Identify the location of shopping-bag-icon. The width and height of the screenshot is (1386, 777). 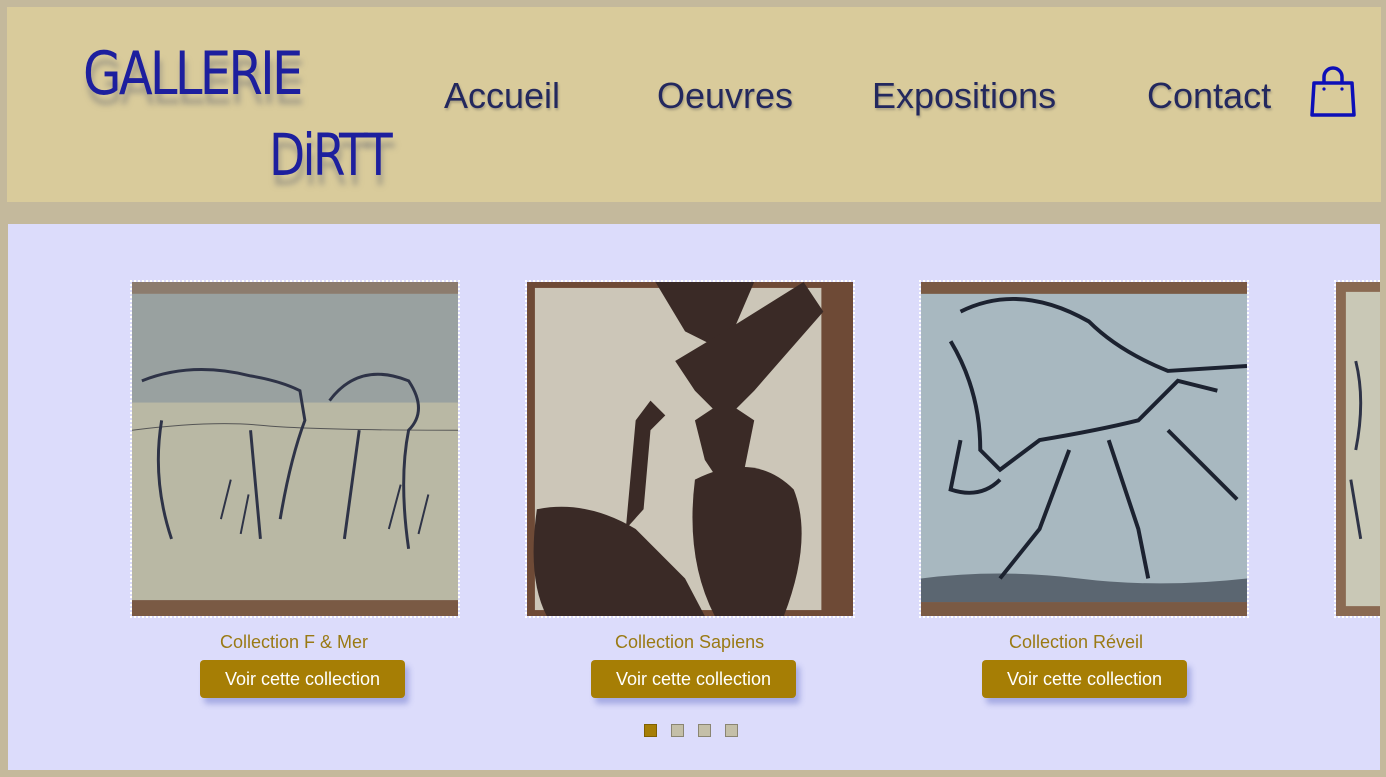
(1333, 92).